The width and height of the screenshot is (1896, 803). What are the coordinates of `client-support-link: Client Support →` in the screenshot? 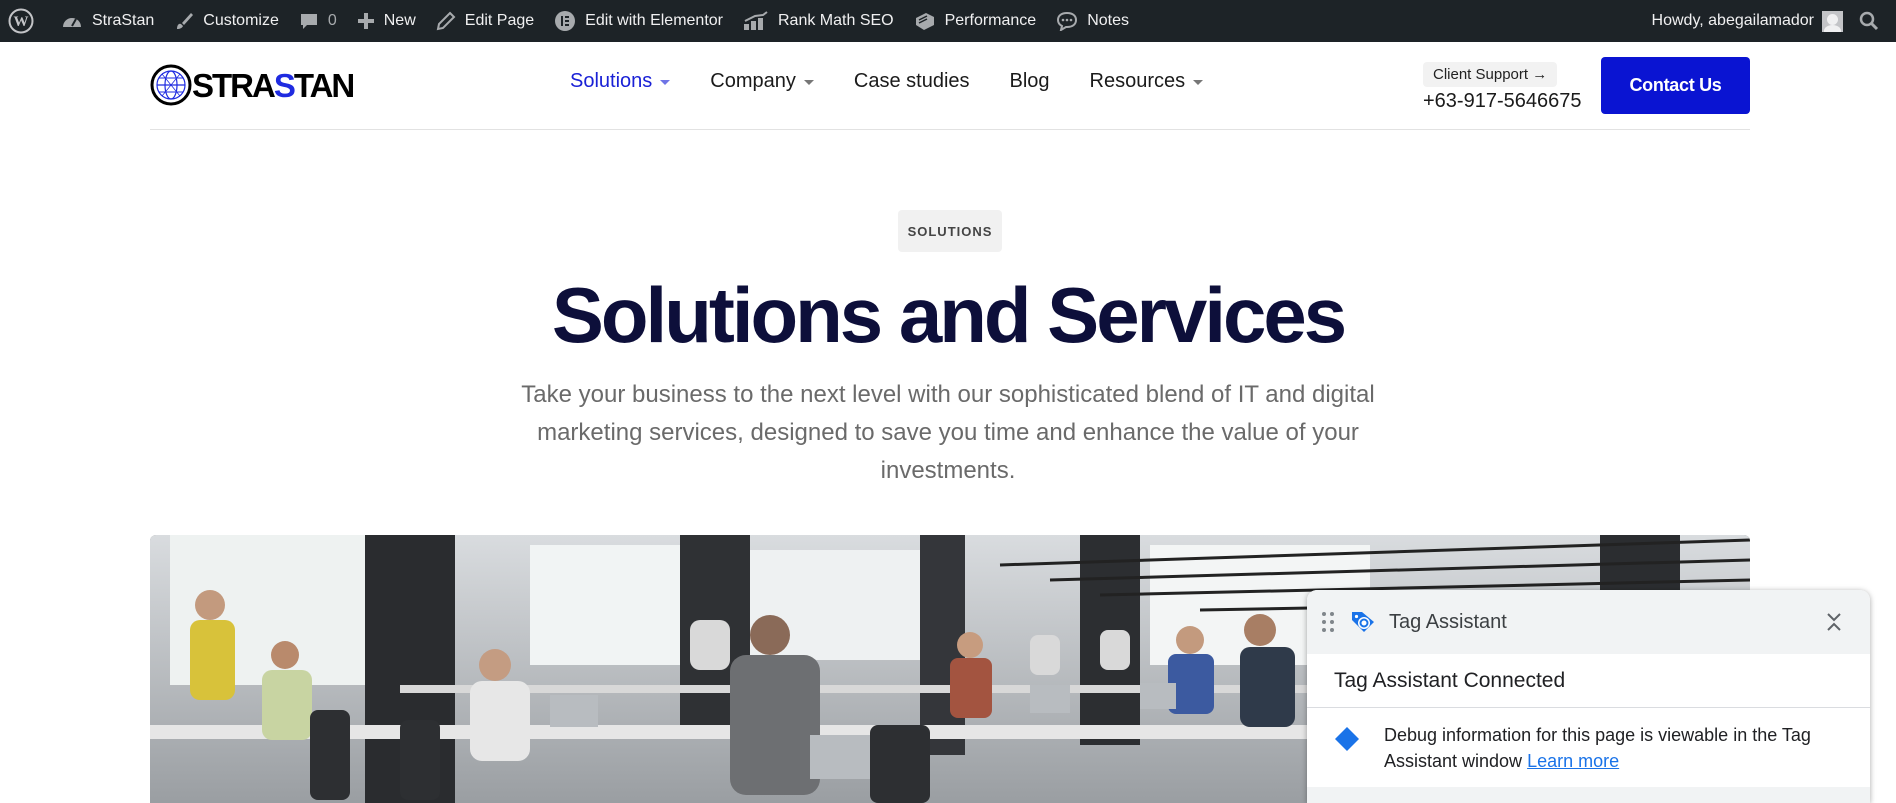 It's located at (1490, 74).